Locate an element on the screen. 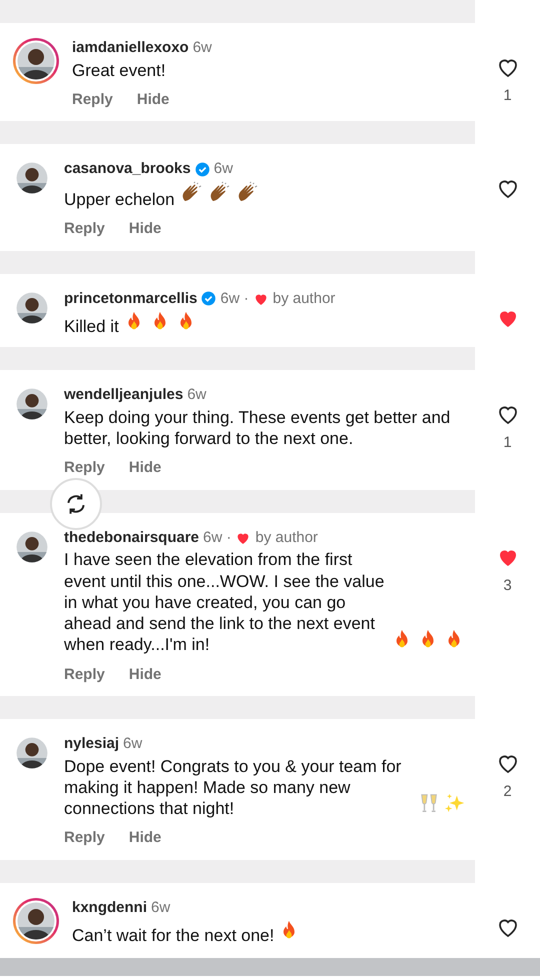 This screenshot has height=980, width=540. username: princetonmarcellis is located at coordinates (131, 298).